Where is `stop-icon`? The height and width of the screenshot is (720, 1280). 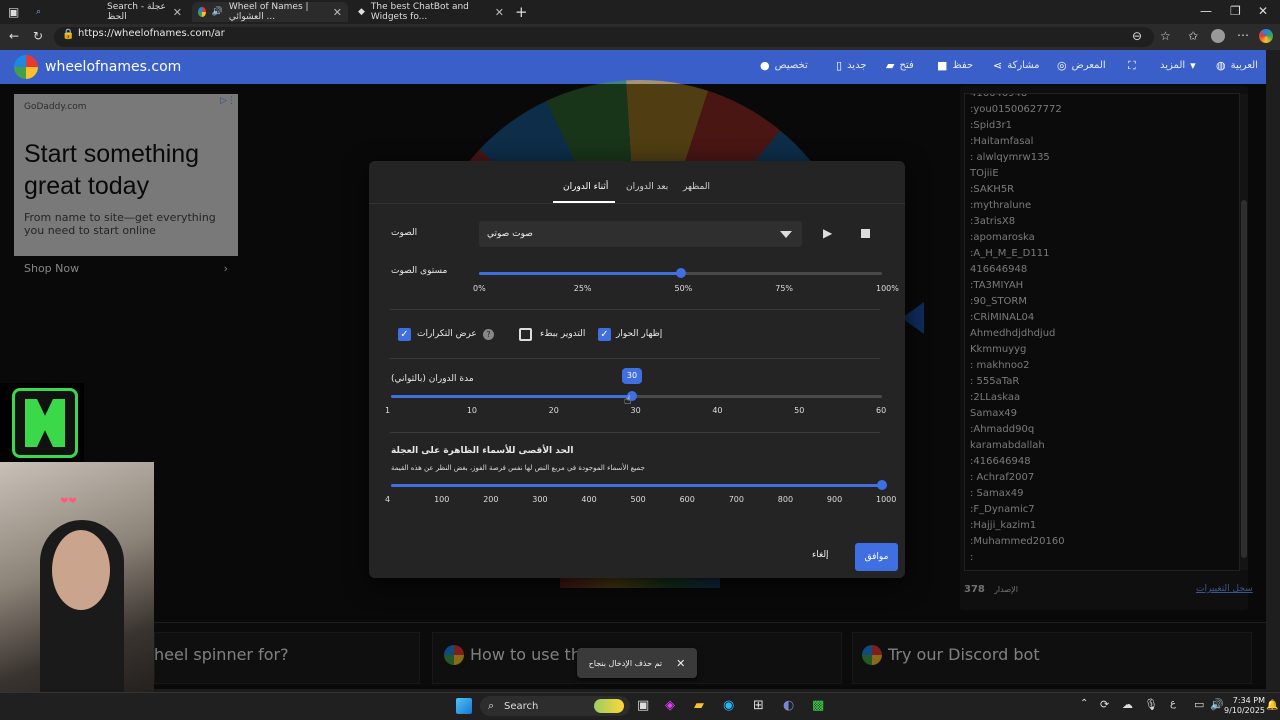
stop-icon is located at coordinates (865, 233).